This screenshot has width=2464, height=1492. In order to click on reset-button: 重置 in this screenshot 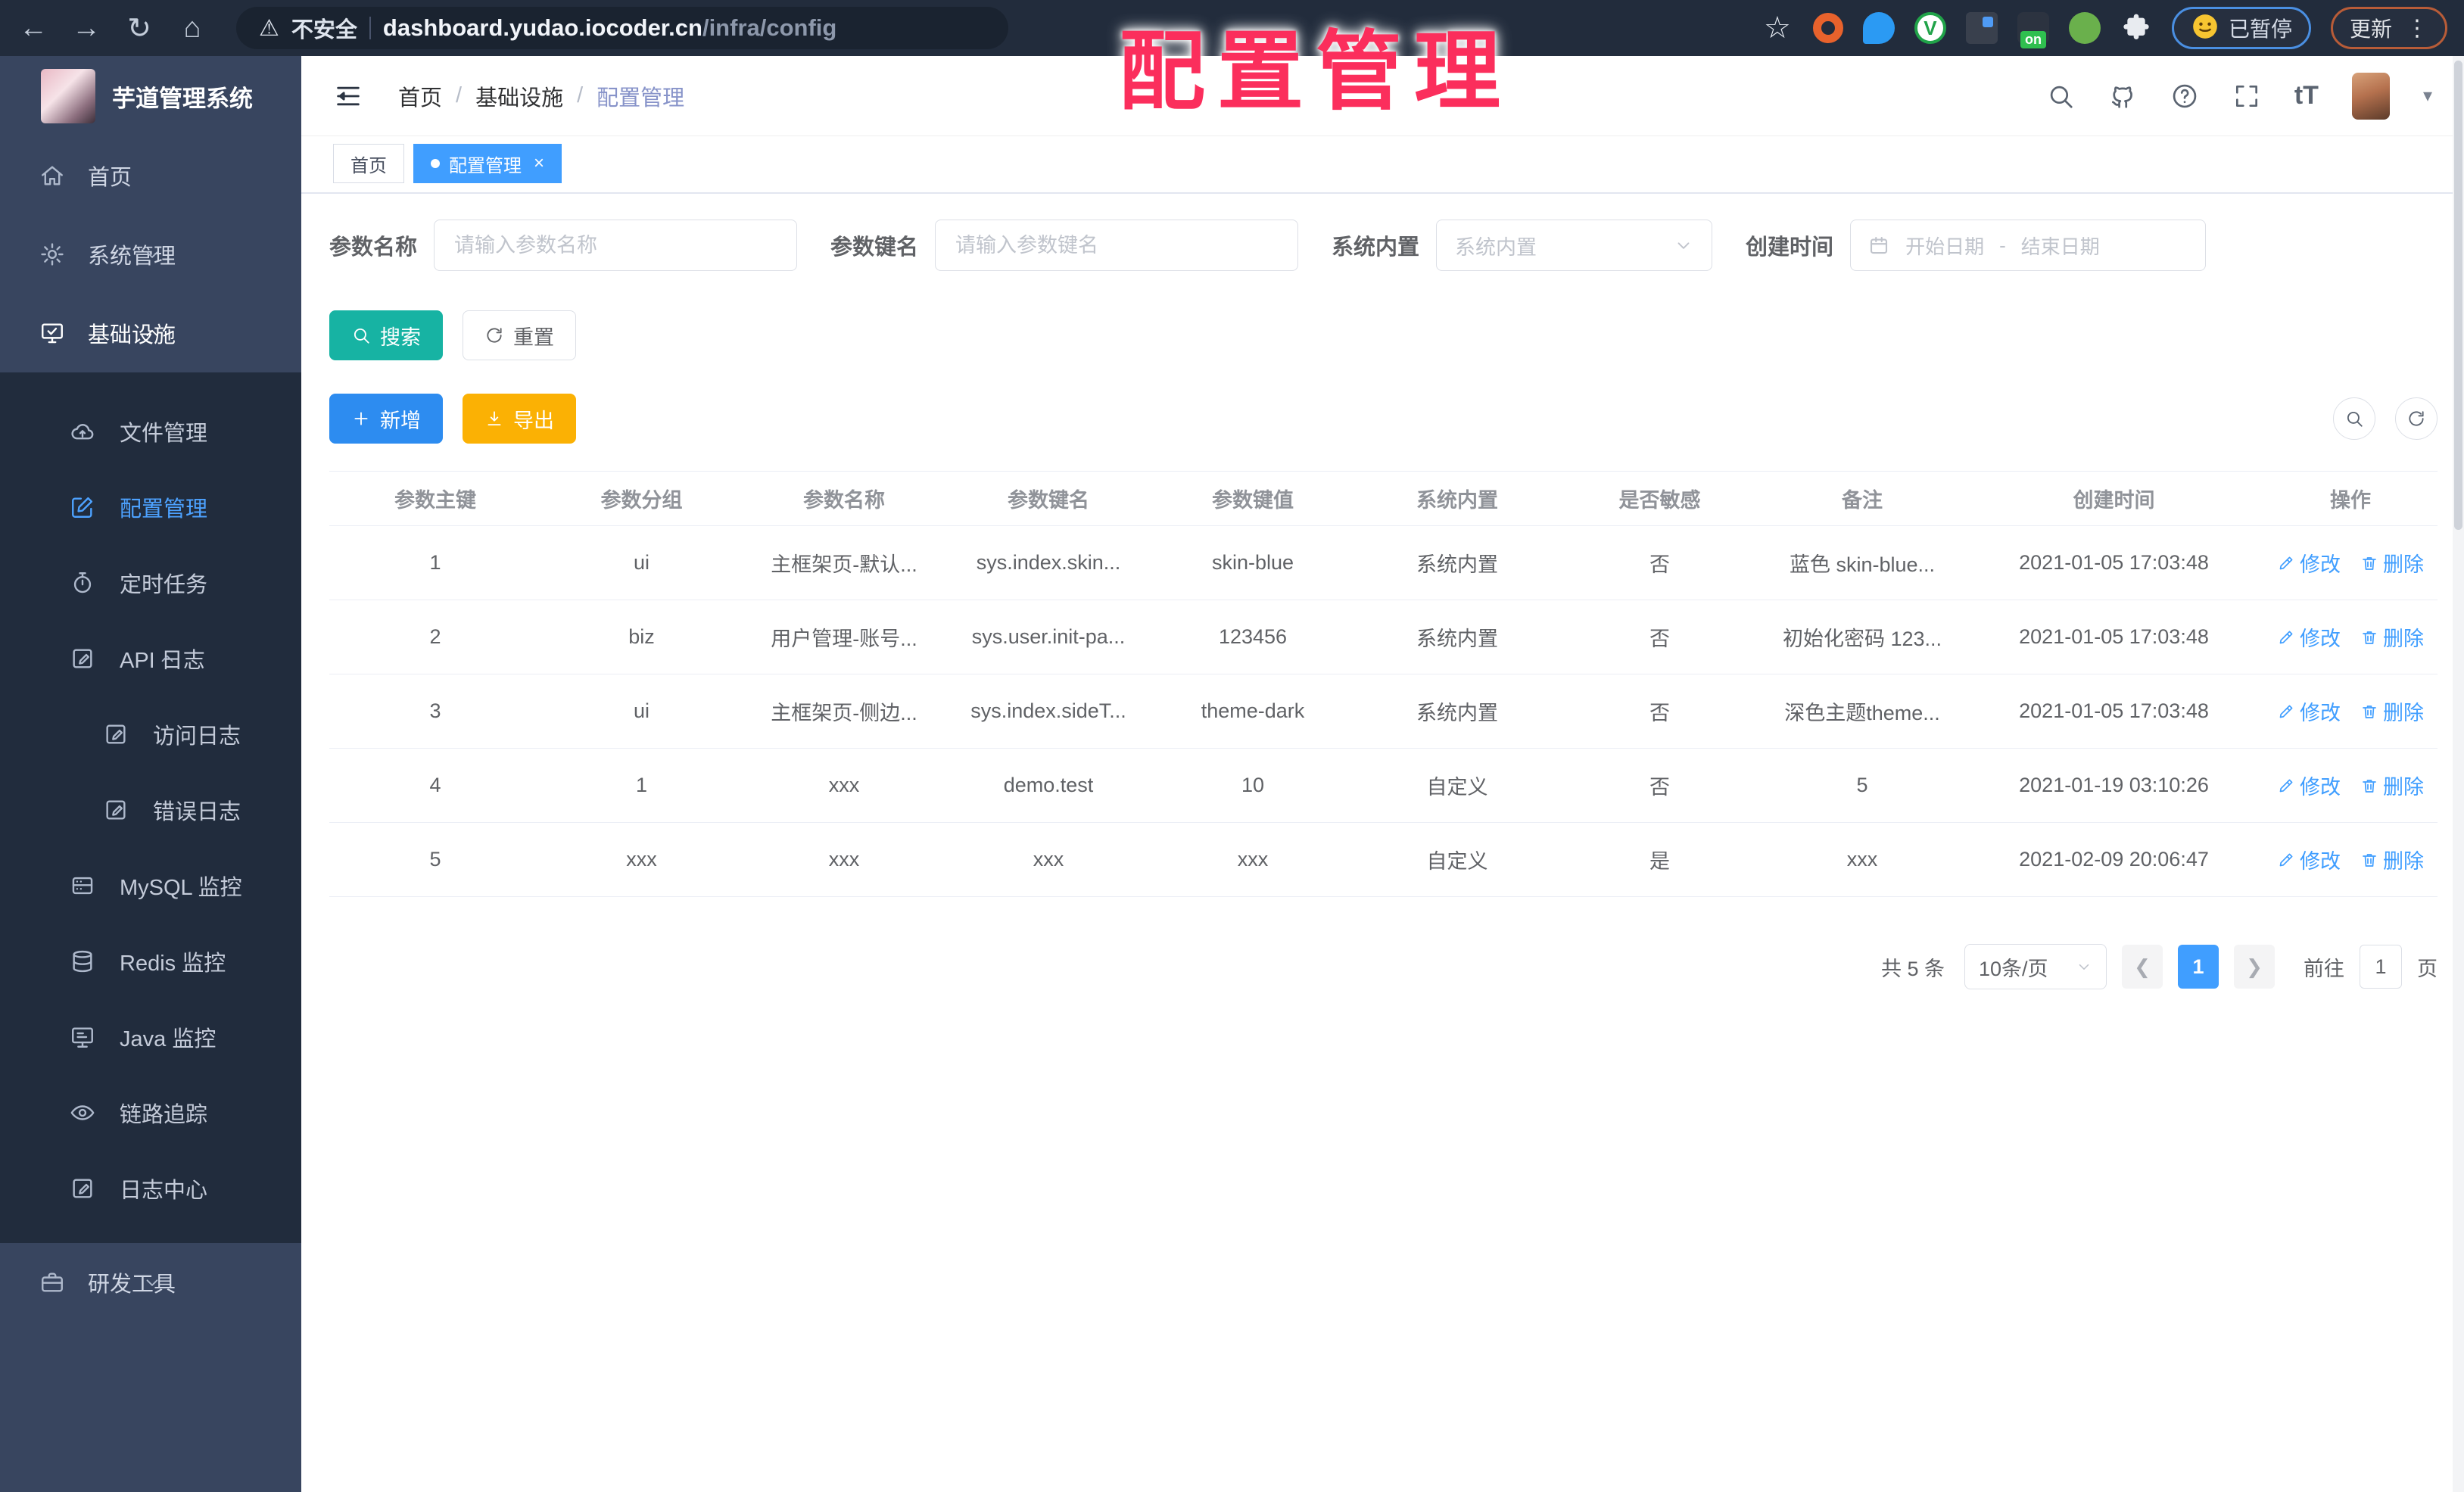, I will do `click(519, 335)`.